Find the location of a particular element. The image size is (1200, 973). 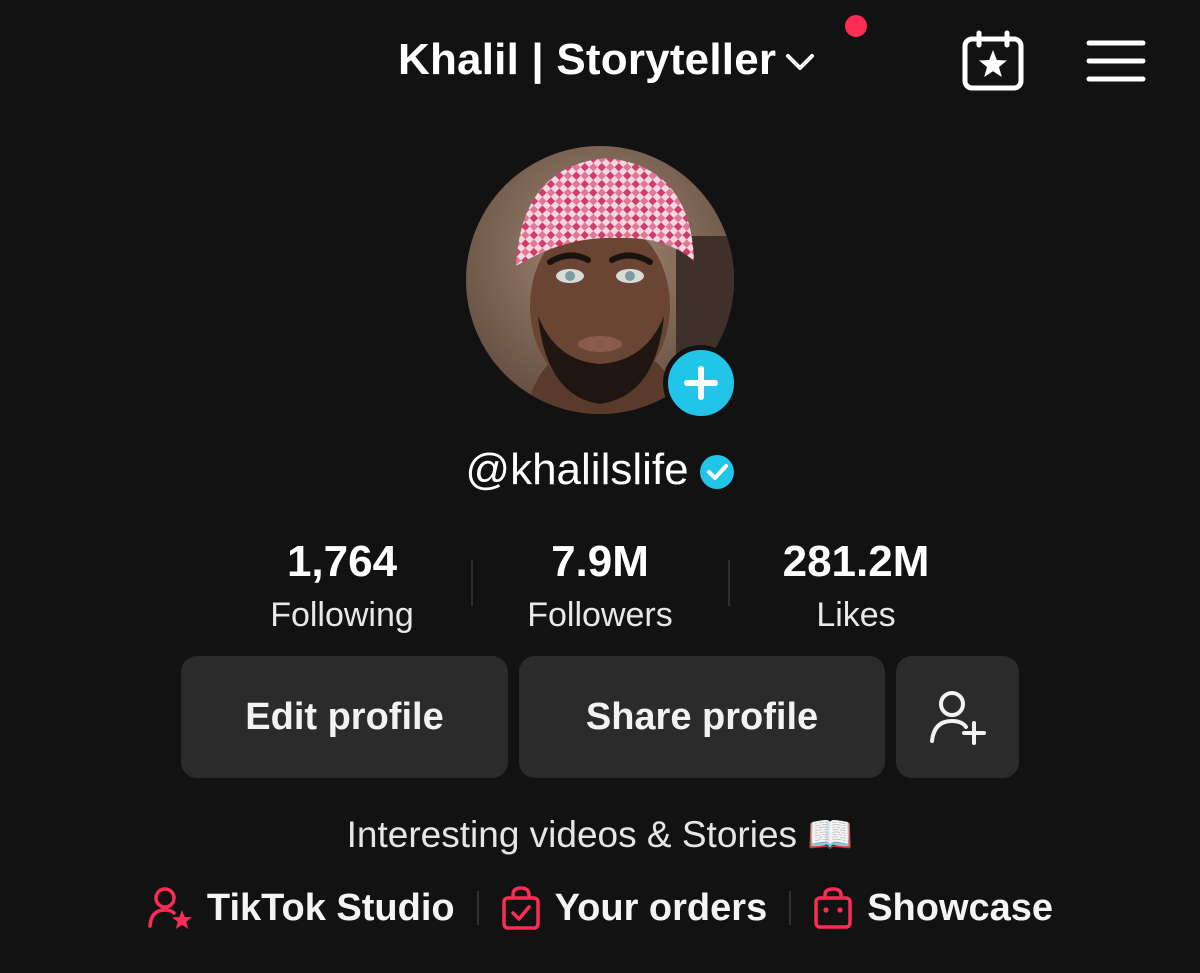

share-profile-label: Share profile is located at coordinates (702, 716).